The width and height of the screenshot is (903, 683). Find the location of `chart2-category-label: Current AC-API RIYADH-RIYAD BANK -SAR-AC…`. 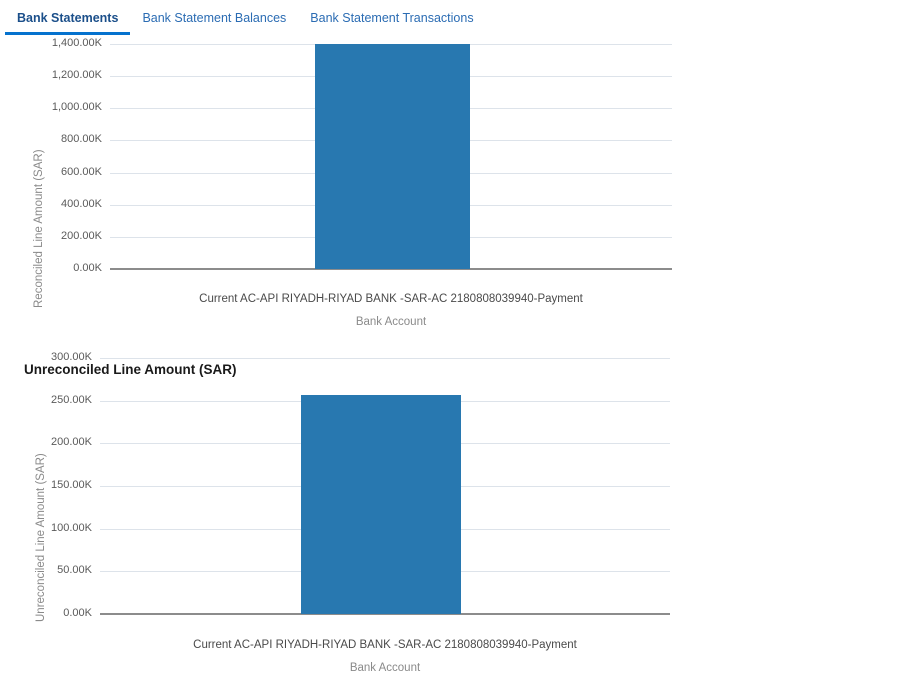

chart2-category-label: Current AC-API RIYADH-RIYAD BANK -SAR-AC… is located at coordinates (385, 645).